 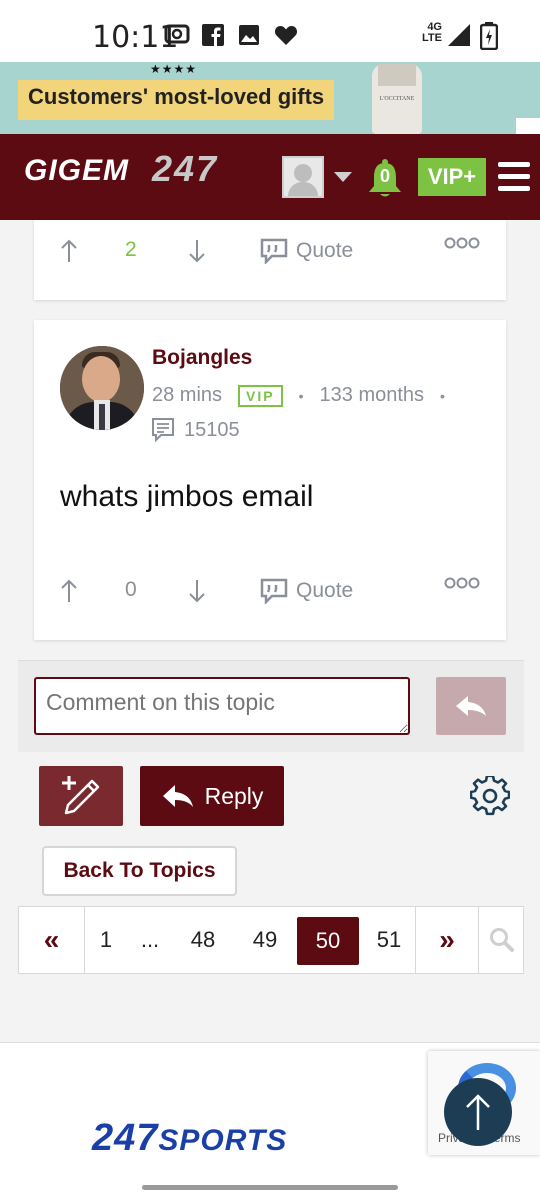 I want to click on vote-count: 2, so click(x=131, y=249).